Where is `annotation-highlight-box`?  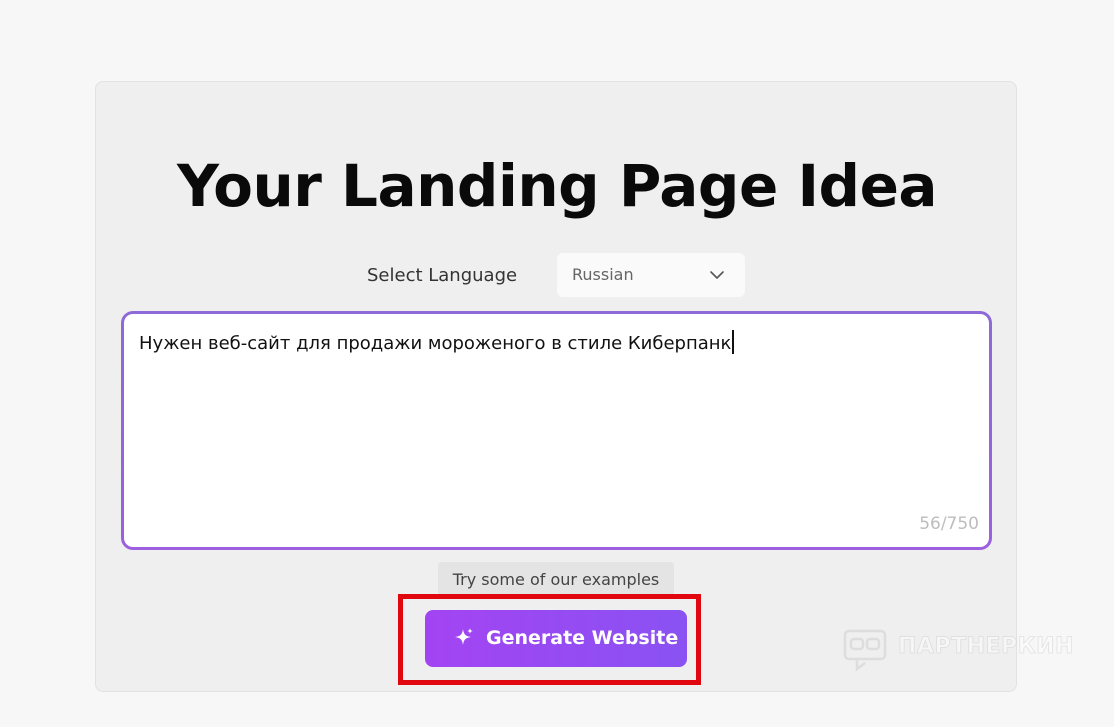 annotation-highlight-box is located at coordinates (549, 639).